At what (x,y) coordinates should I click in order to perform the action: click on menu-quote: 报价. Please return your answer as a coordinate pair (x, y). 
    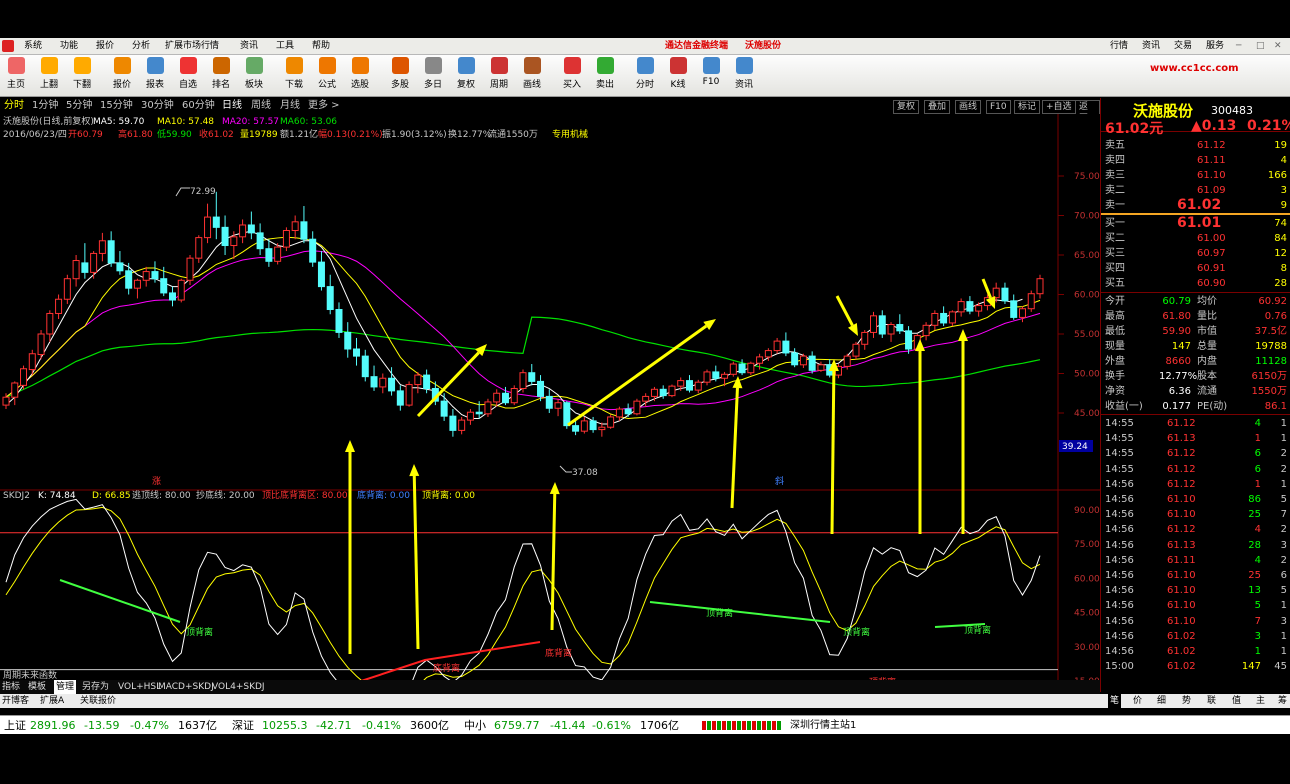
    Looking at the image, I should click on (105, 46).